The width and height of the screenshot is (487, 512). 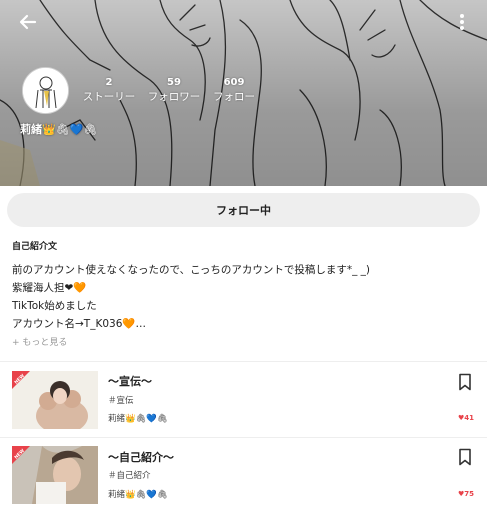 I want to click on stat-stories-label: ストーリー, so click(x=109, y=97).